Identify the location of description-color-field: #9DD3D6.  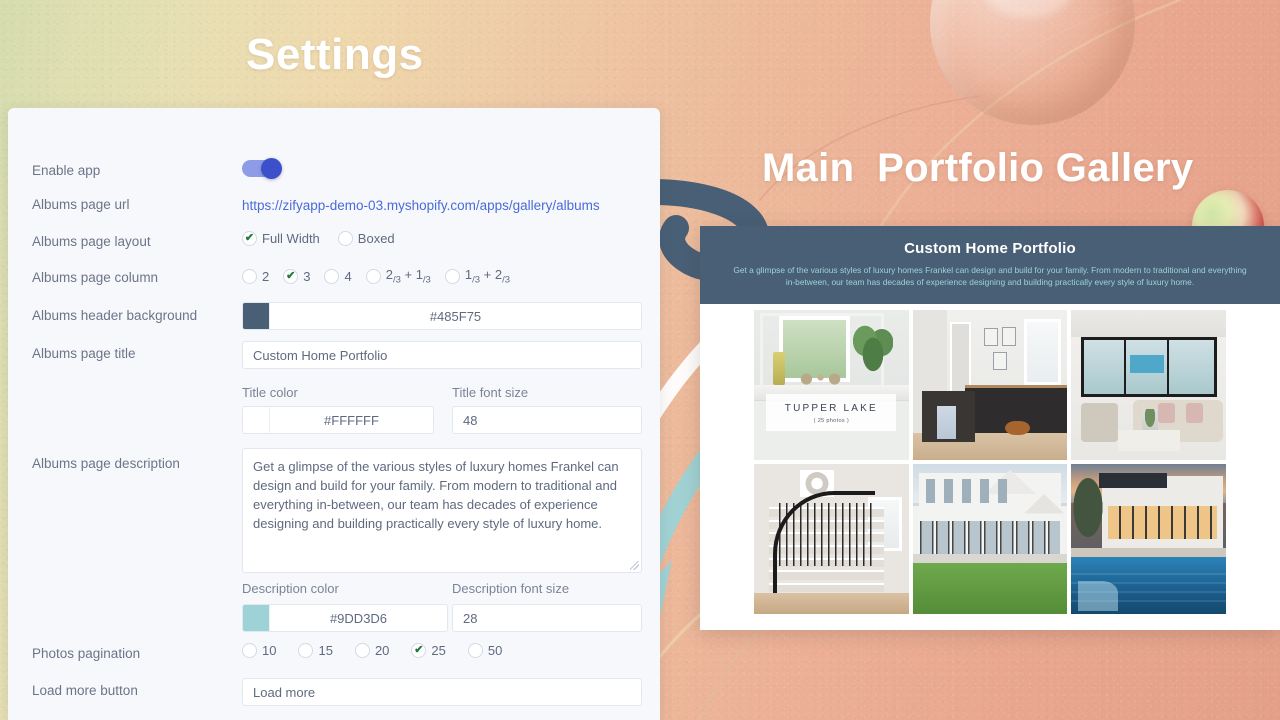
(345, 618).